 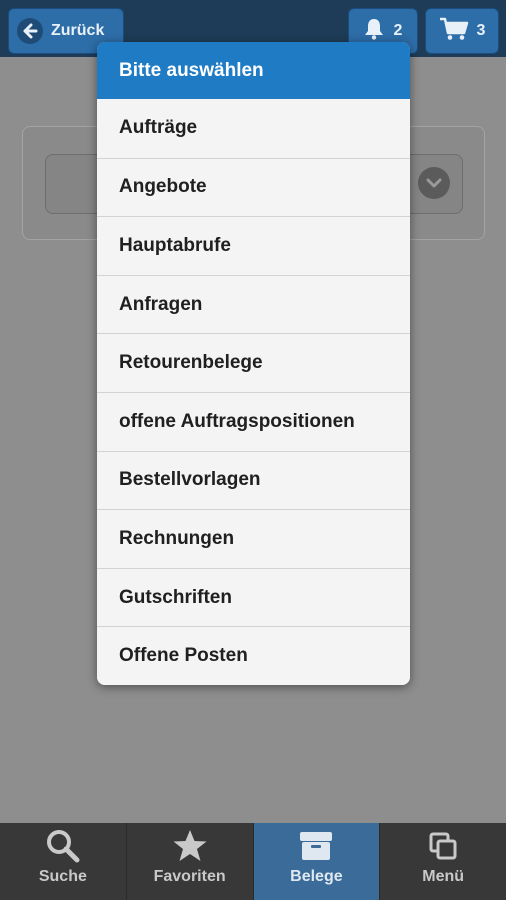 I want to click on bell-icon, so click(x=374, y=31).